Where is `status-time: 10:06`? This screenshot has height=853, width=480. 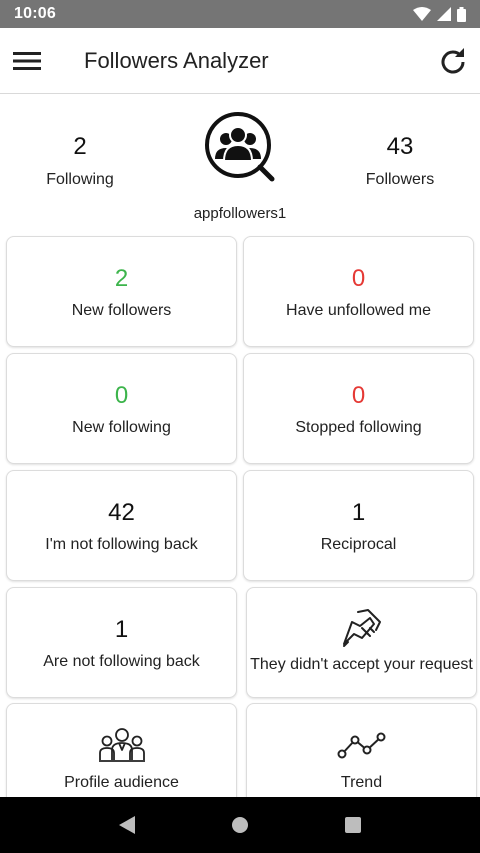
status-time: 10:06 is located at coordinates (35, 13).